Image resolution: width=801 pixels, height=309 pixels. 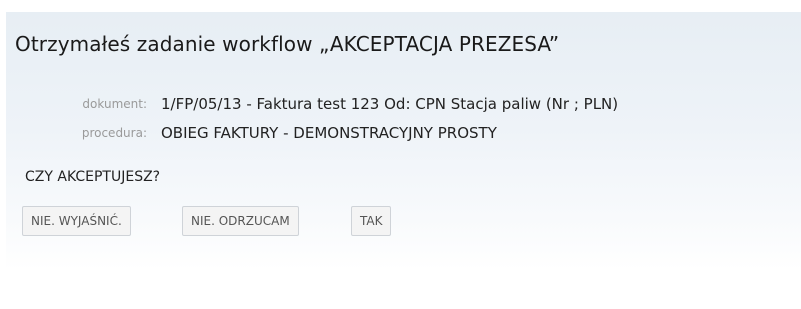 I want to click on accept-button: TAK, so click(x=371, y=221).